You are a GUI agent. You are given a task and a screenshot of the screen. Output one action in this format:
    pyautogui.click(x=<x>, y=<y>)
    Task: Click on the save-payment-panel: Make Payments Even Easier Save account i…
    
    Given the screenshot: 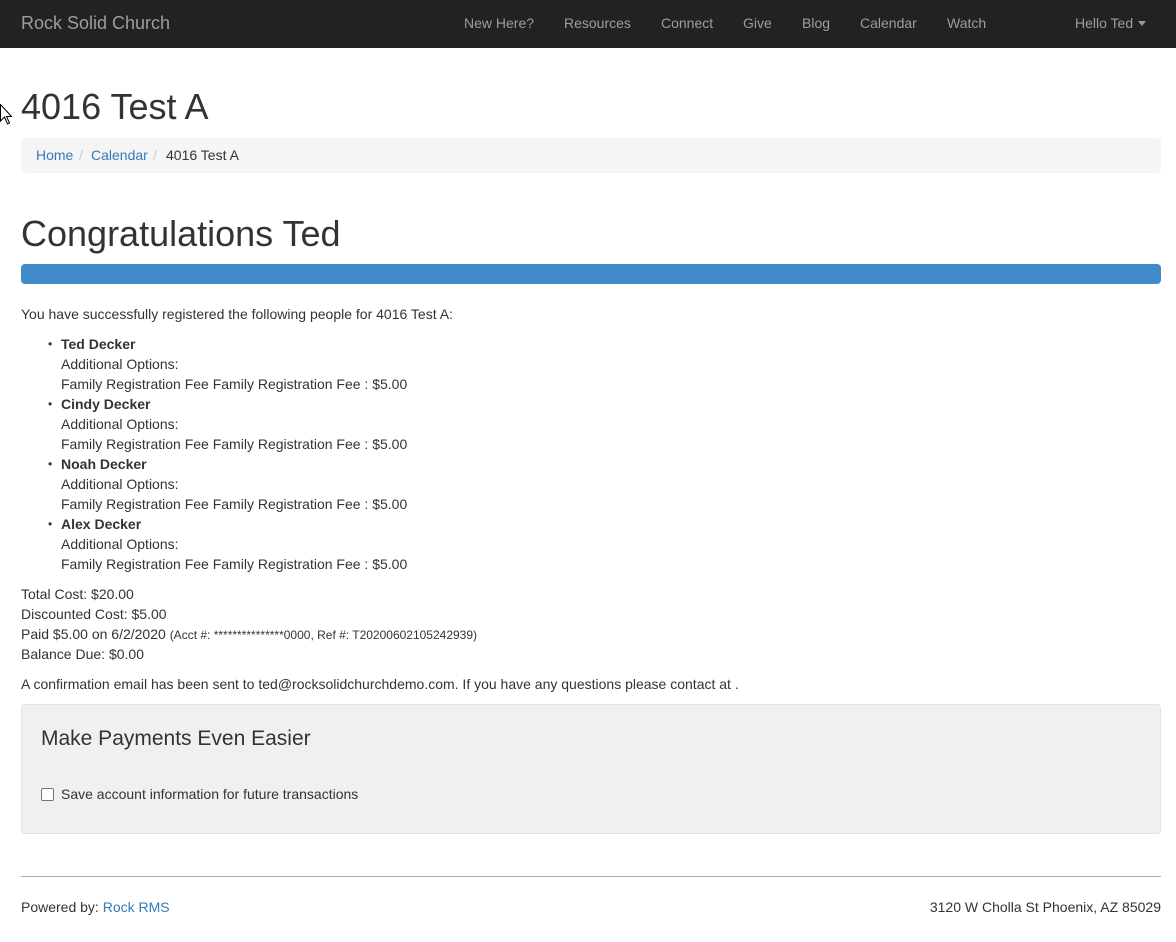 What is the action you would take?
    pyautogui.click(x=591, y=769)
    